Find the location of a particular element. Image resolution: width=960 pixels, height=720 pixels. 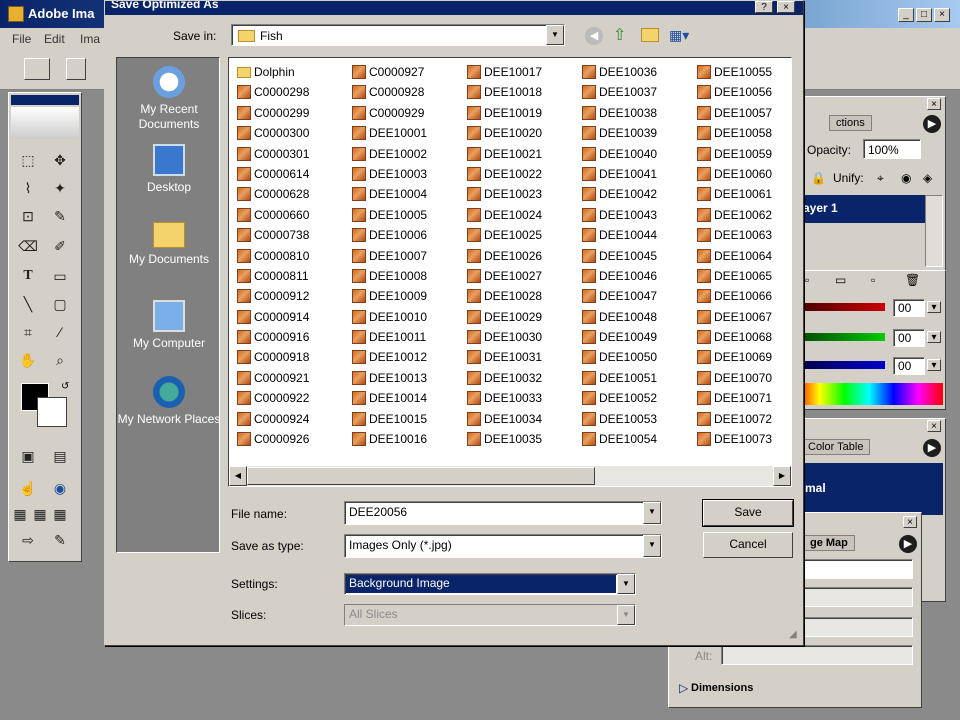

place-recent: My Recent Documents is located at coordinates (169, 99).